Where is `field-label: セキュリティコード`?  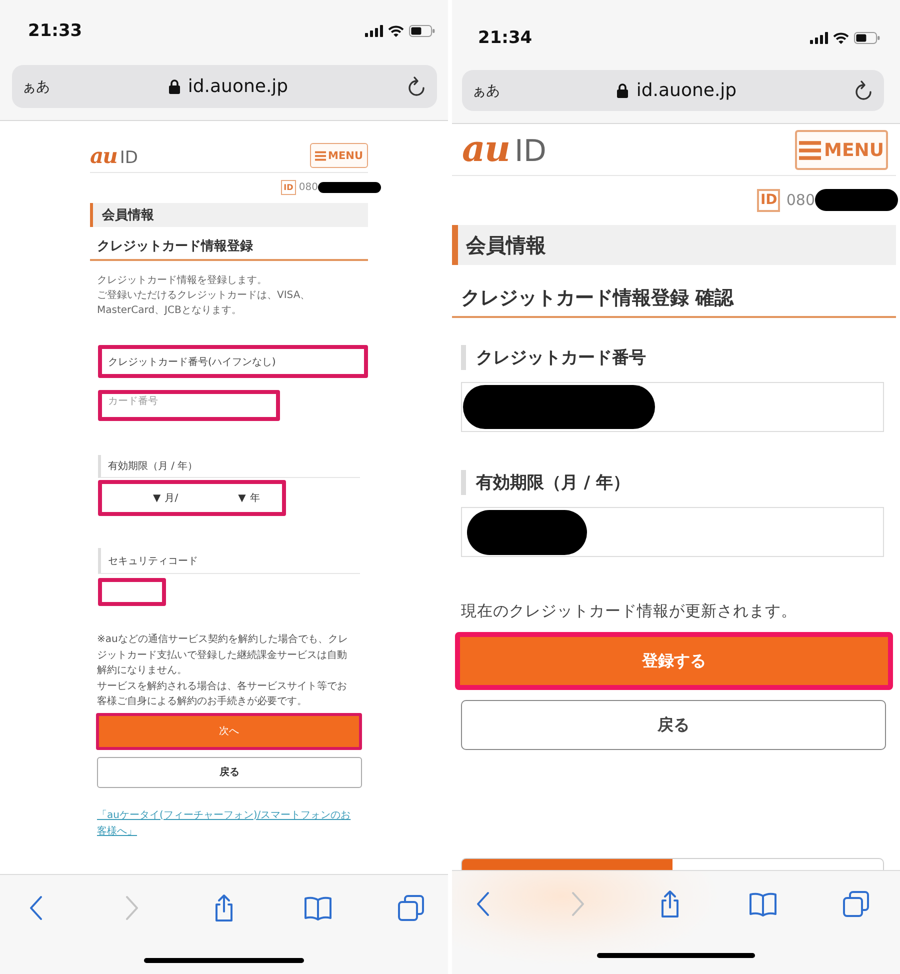
field-label: セキュリティコード is located at coordinates (229, 561).